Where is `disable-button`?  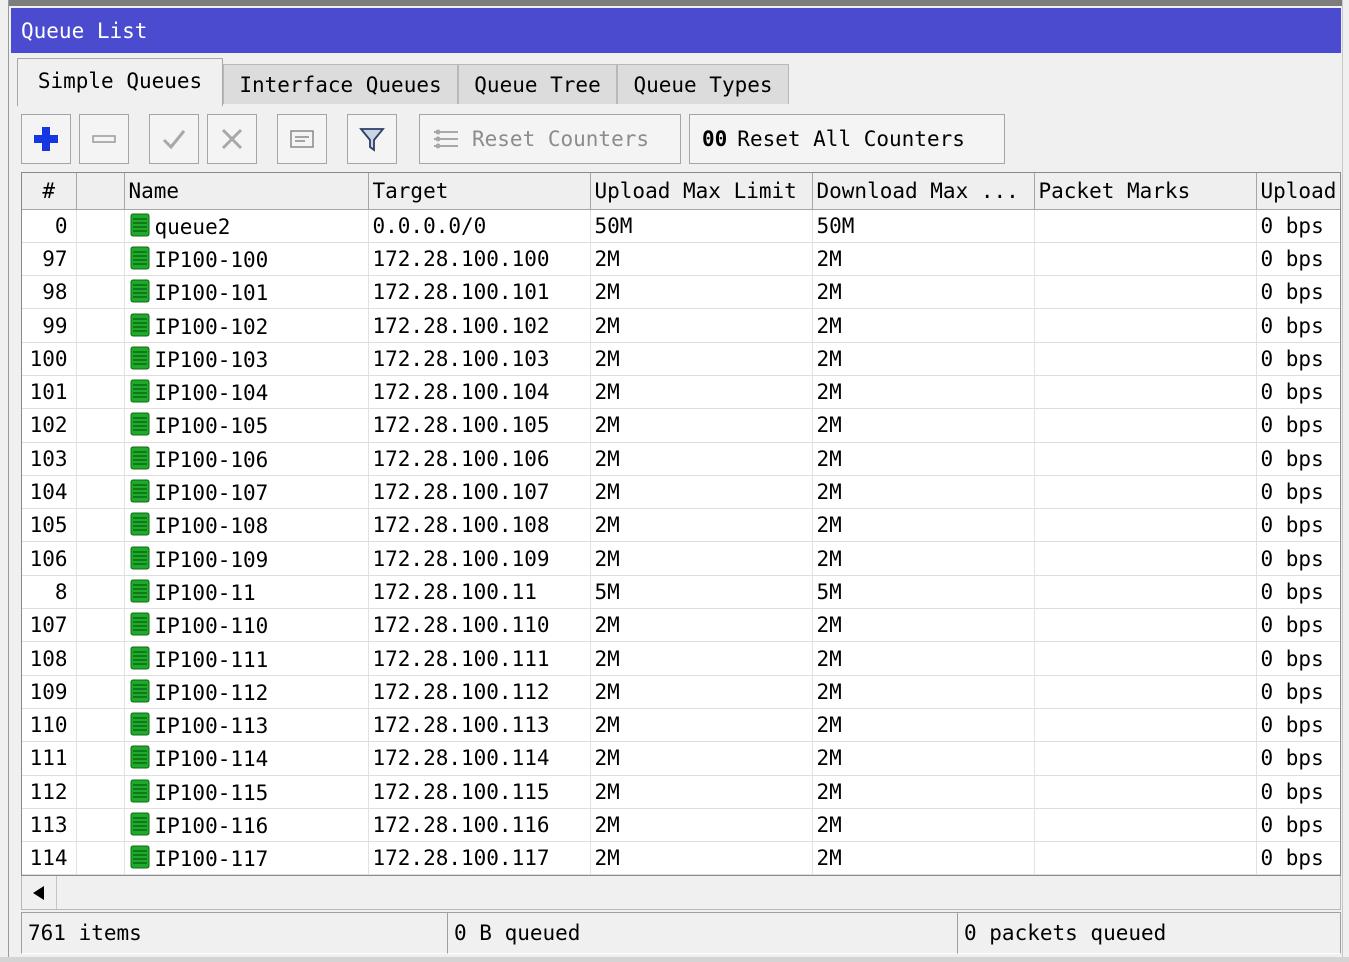
disable-button is located at coordinates (232, 139).